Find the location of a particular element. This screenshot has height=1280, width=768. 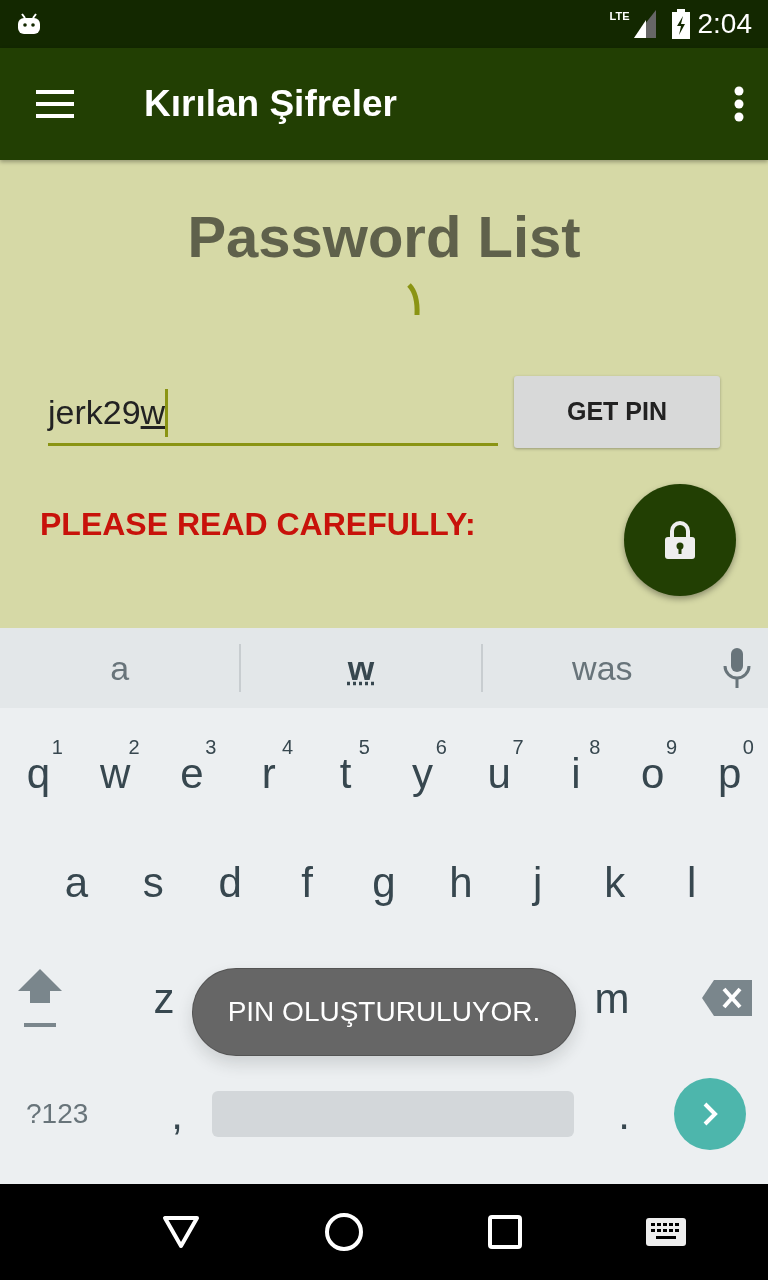

backspace-icon is located at coordinates (727, 998).